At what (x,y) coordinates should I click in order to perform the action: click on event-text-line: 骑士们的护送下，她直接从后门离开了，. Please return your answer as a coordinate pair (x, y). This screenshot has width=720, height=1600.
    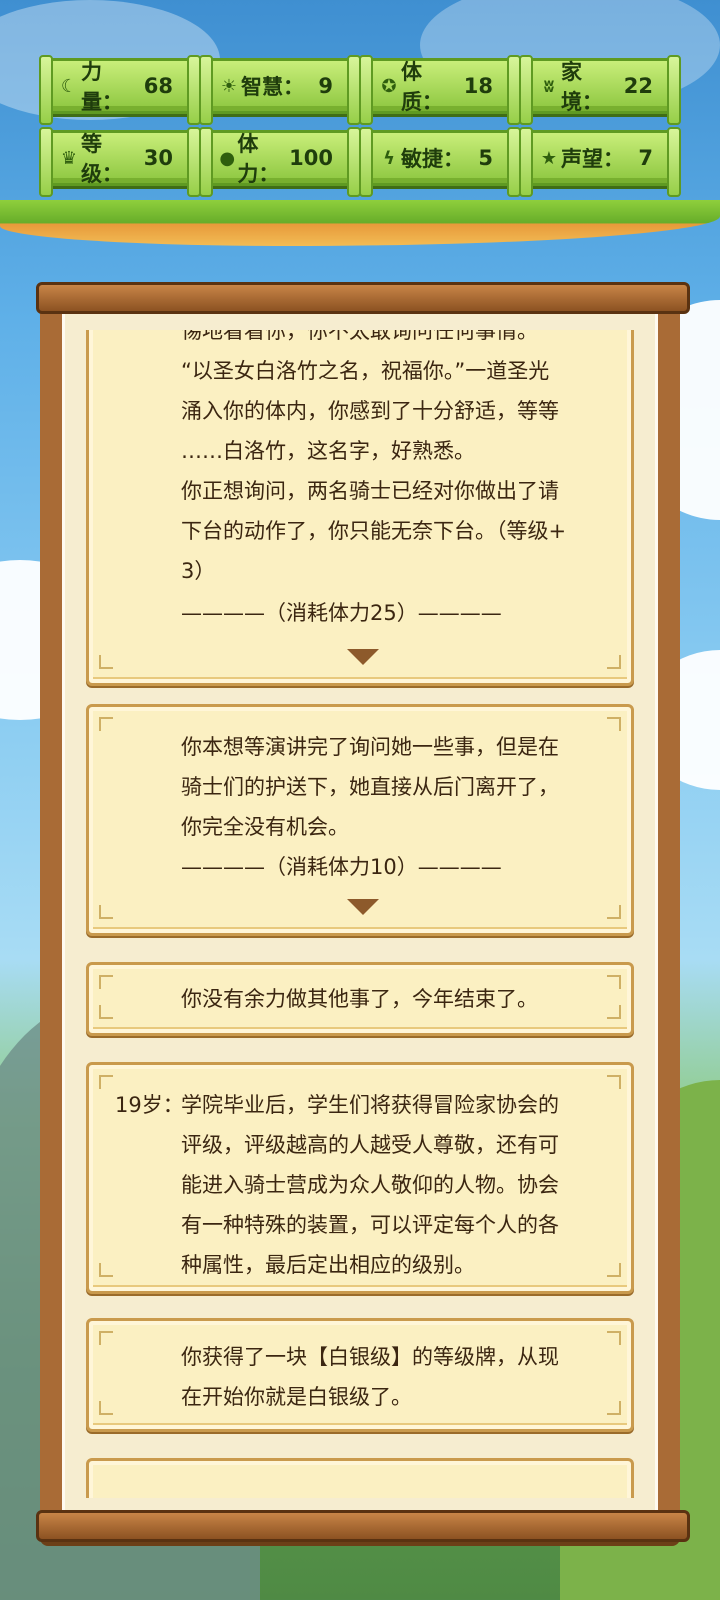
    Looking at the image, I should click on (370, 787).